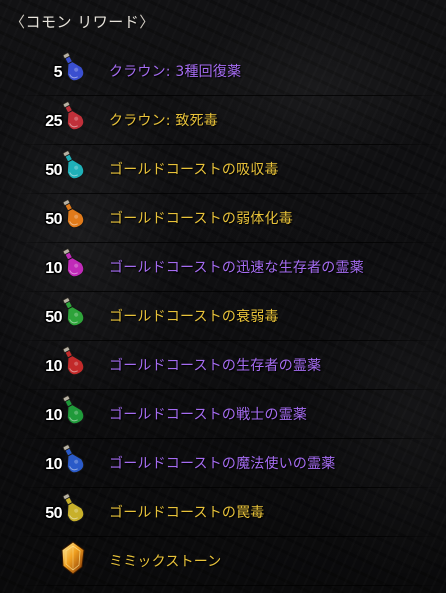 The image size is (446, 593). What do you see at coordinates (147, 21) in the screenshot?
I see `header-bracket-close: 〉` at bounding box center [147, 21].